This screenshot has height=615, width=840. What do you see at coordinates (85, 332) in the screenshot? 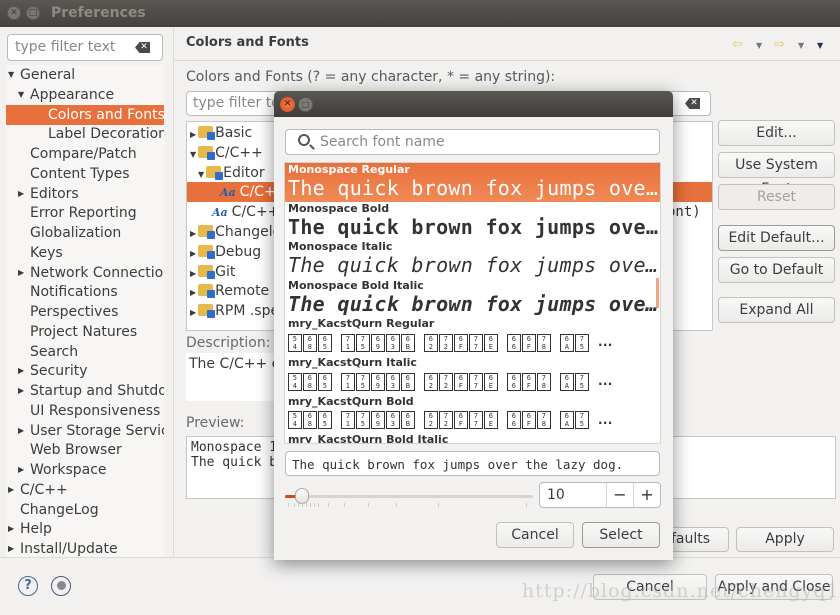
I see `sidebar-item: Project Natures` at bounding box center [85, 332].